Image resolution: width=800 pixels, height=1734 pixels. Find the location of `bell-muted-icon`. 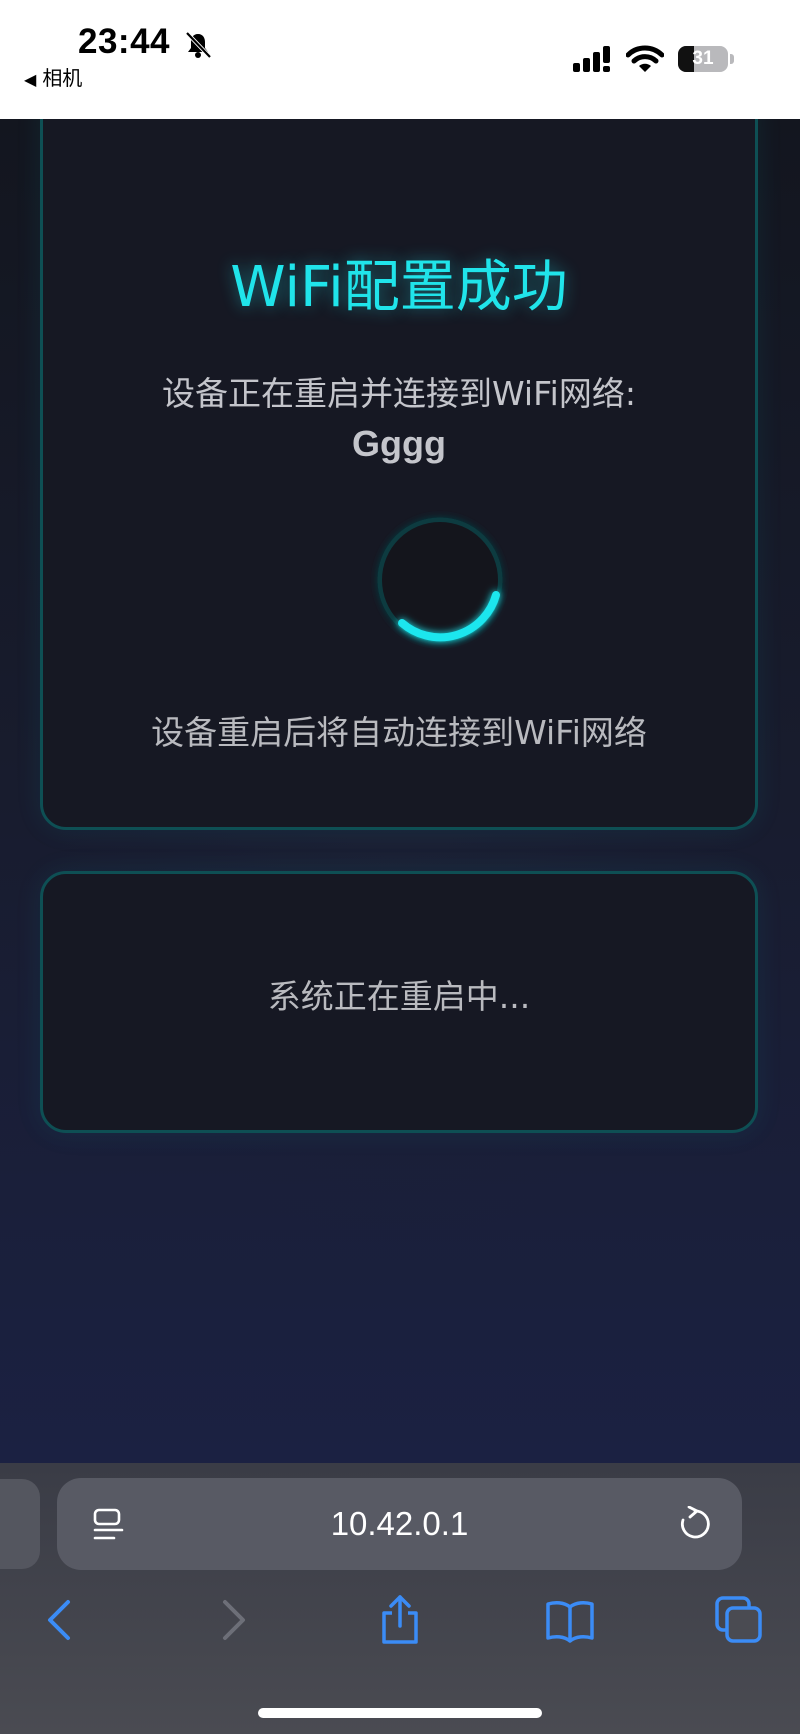

bell-muted-icon is located at coordinates (198, 45).